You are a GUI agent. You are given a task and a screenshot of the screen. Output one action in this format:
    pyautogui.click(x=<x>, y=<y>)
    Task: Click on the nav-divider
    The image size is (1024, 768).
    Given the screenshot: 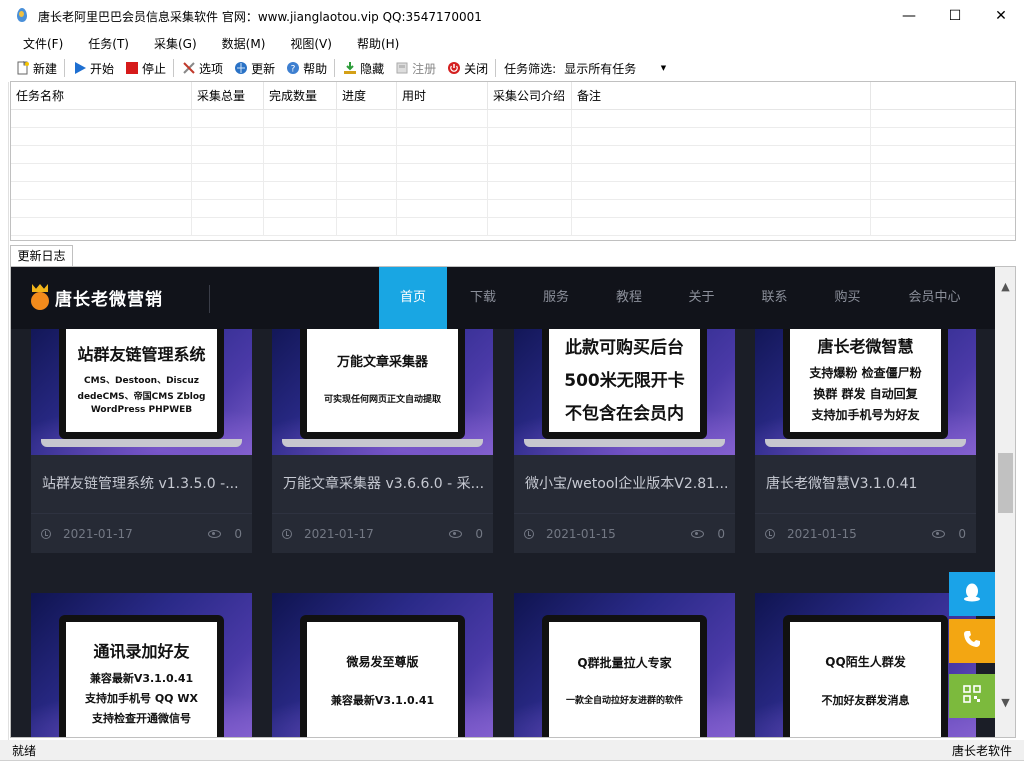 What is the action you would take?
    pyautogui.click(x=209, y=299)
    